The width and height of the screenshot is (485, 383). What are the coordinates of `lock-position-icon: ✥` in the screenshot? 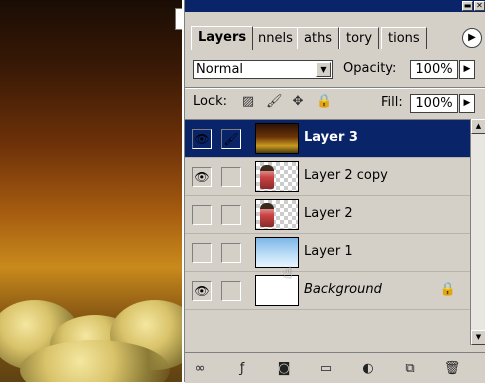 It's located at (298, 102).